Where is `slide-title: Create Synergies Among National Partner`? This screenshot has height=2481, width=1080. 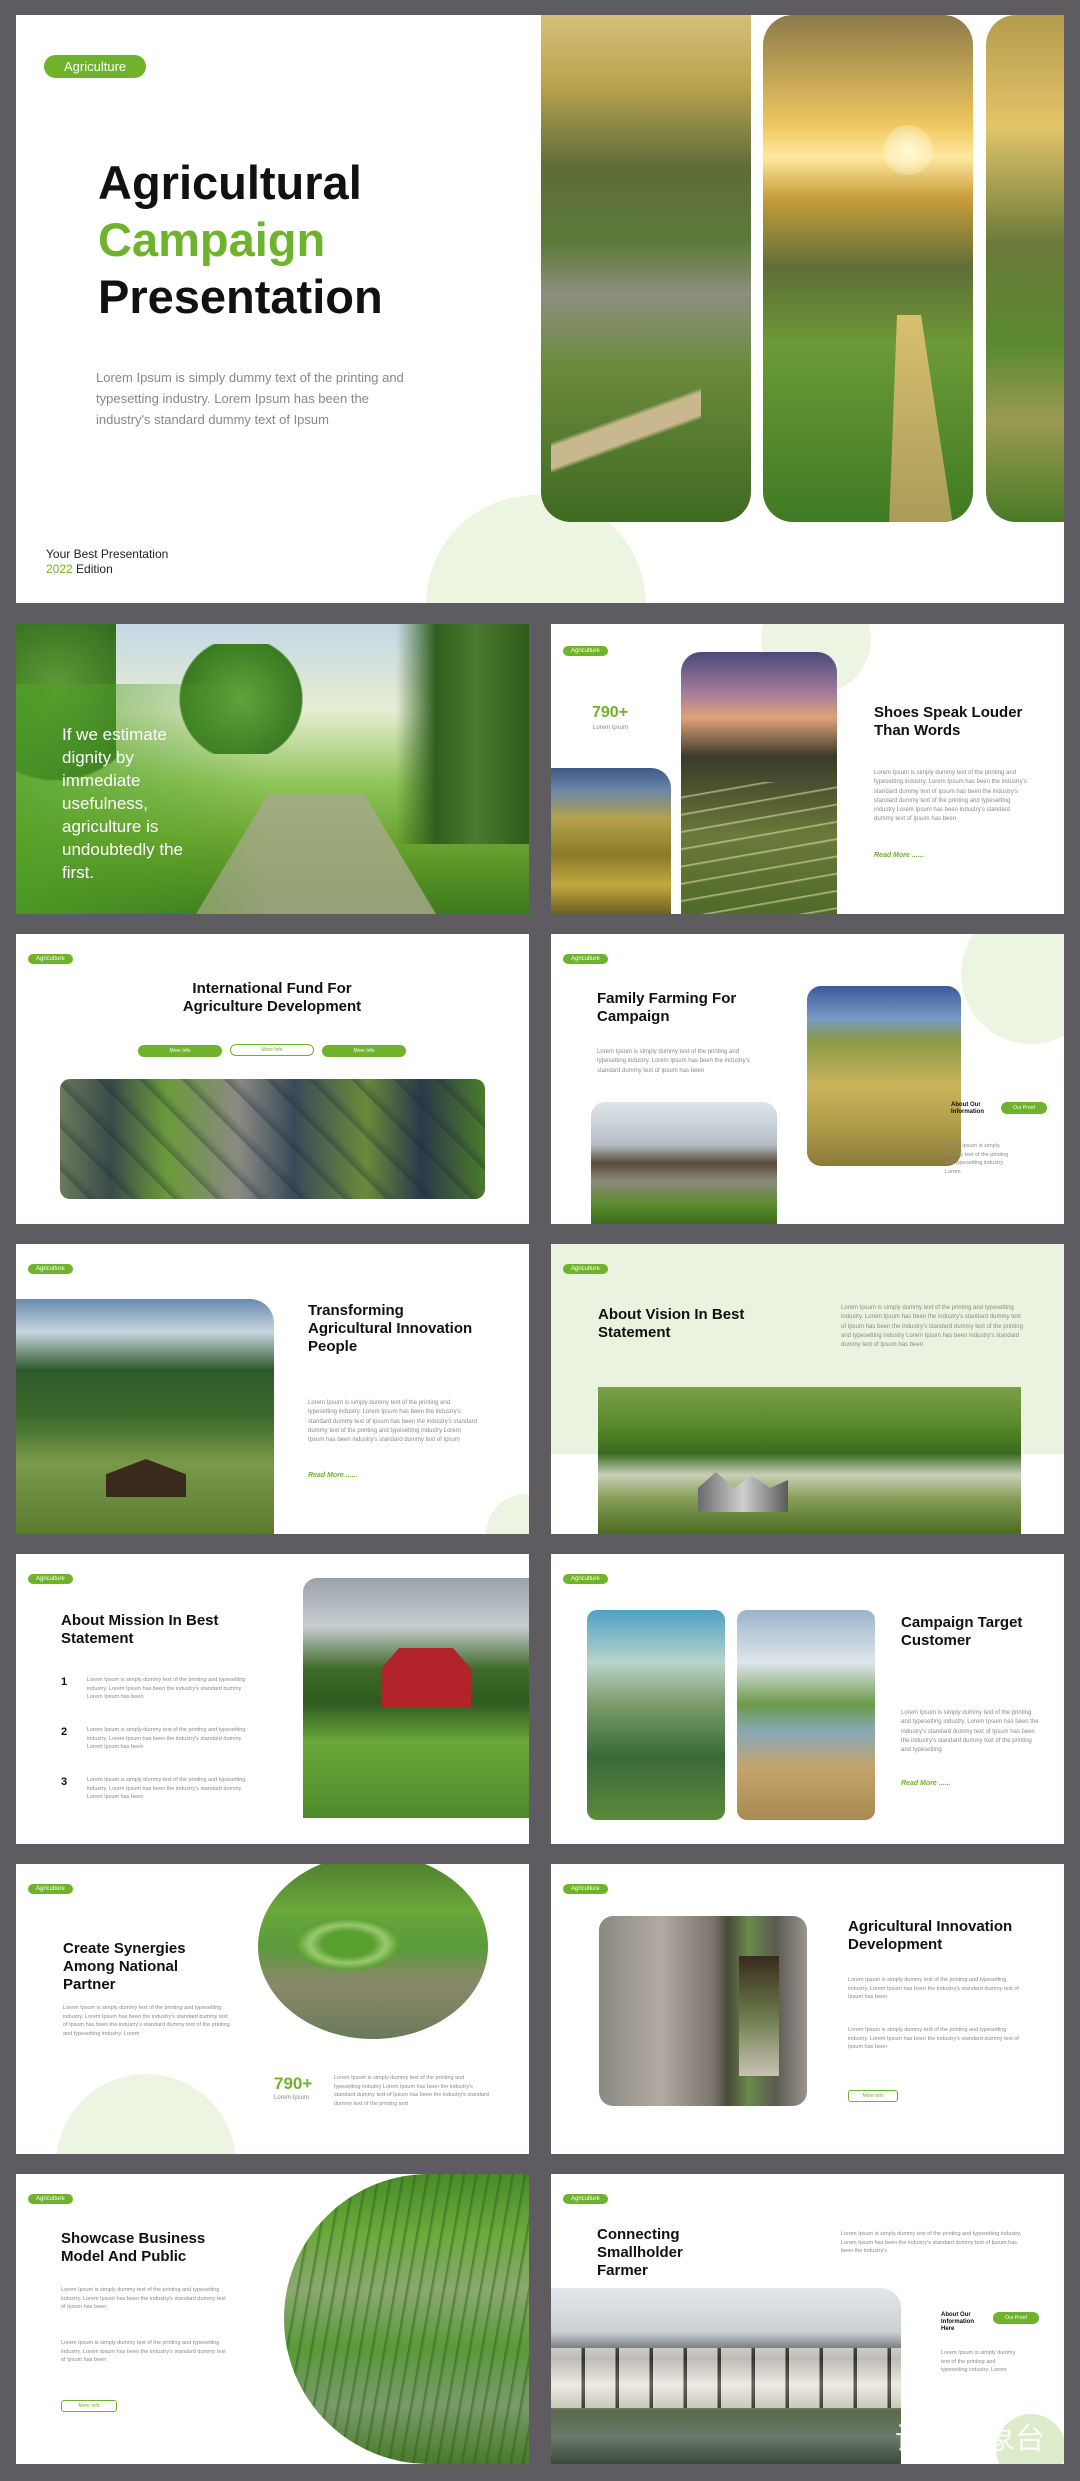
slide-title: Create Synergies Among National Partner is located at coordinates (124, 1966).